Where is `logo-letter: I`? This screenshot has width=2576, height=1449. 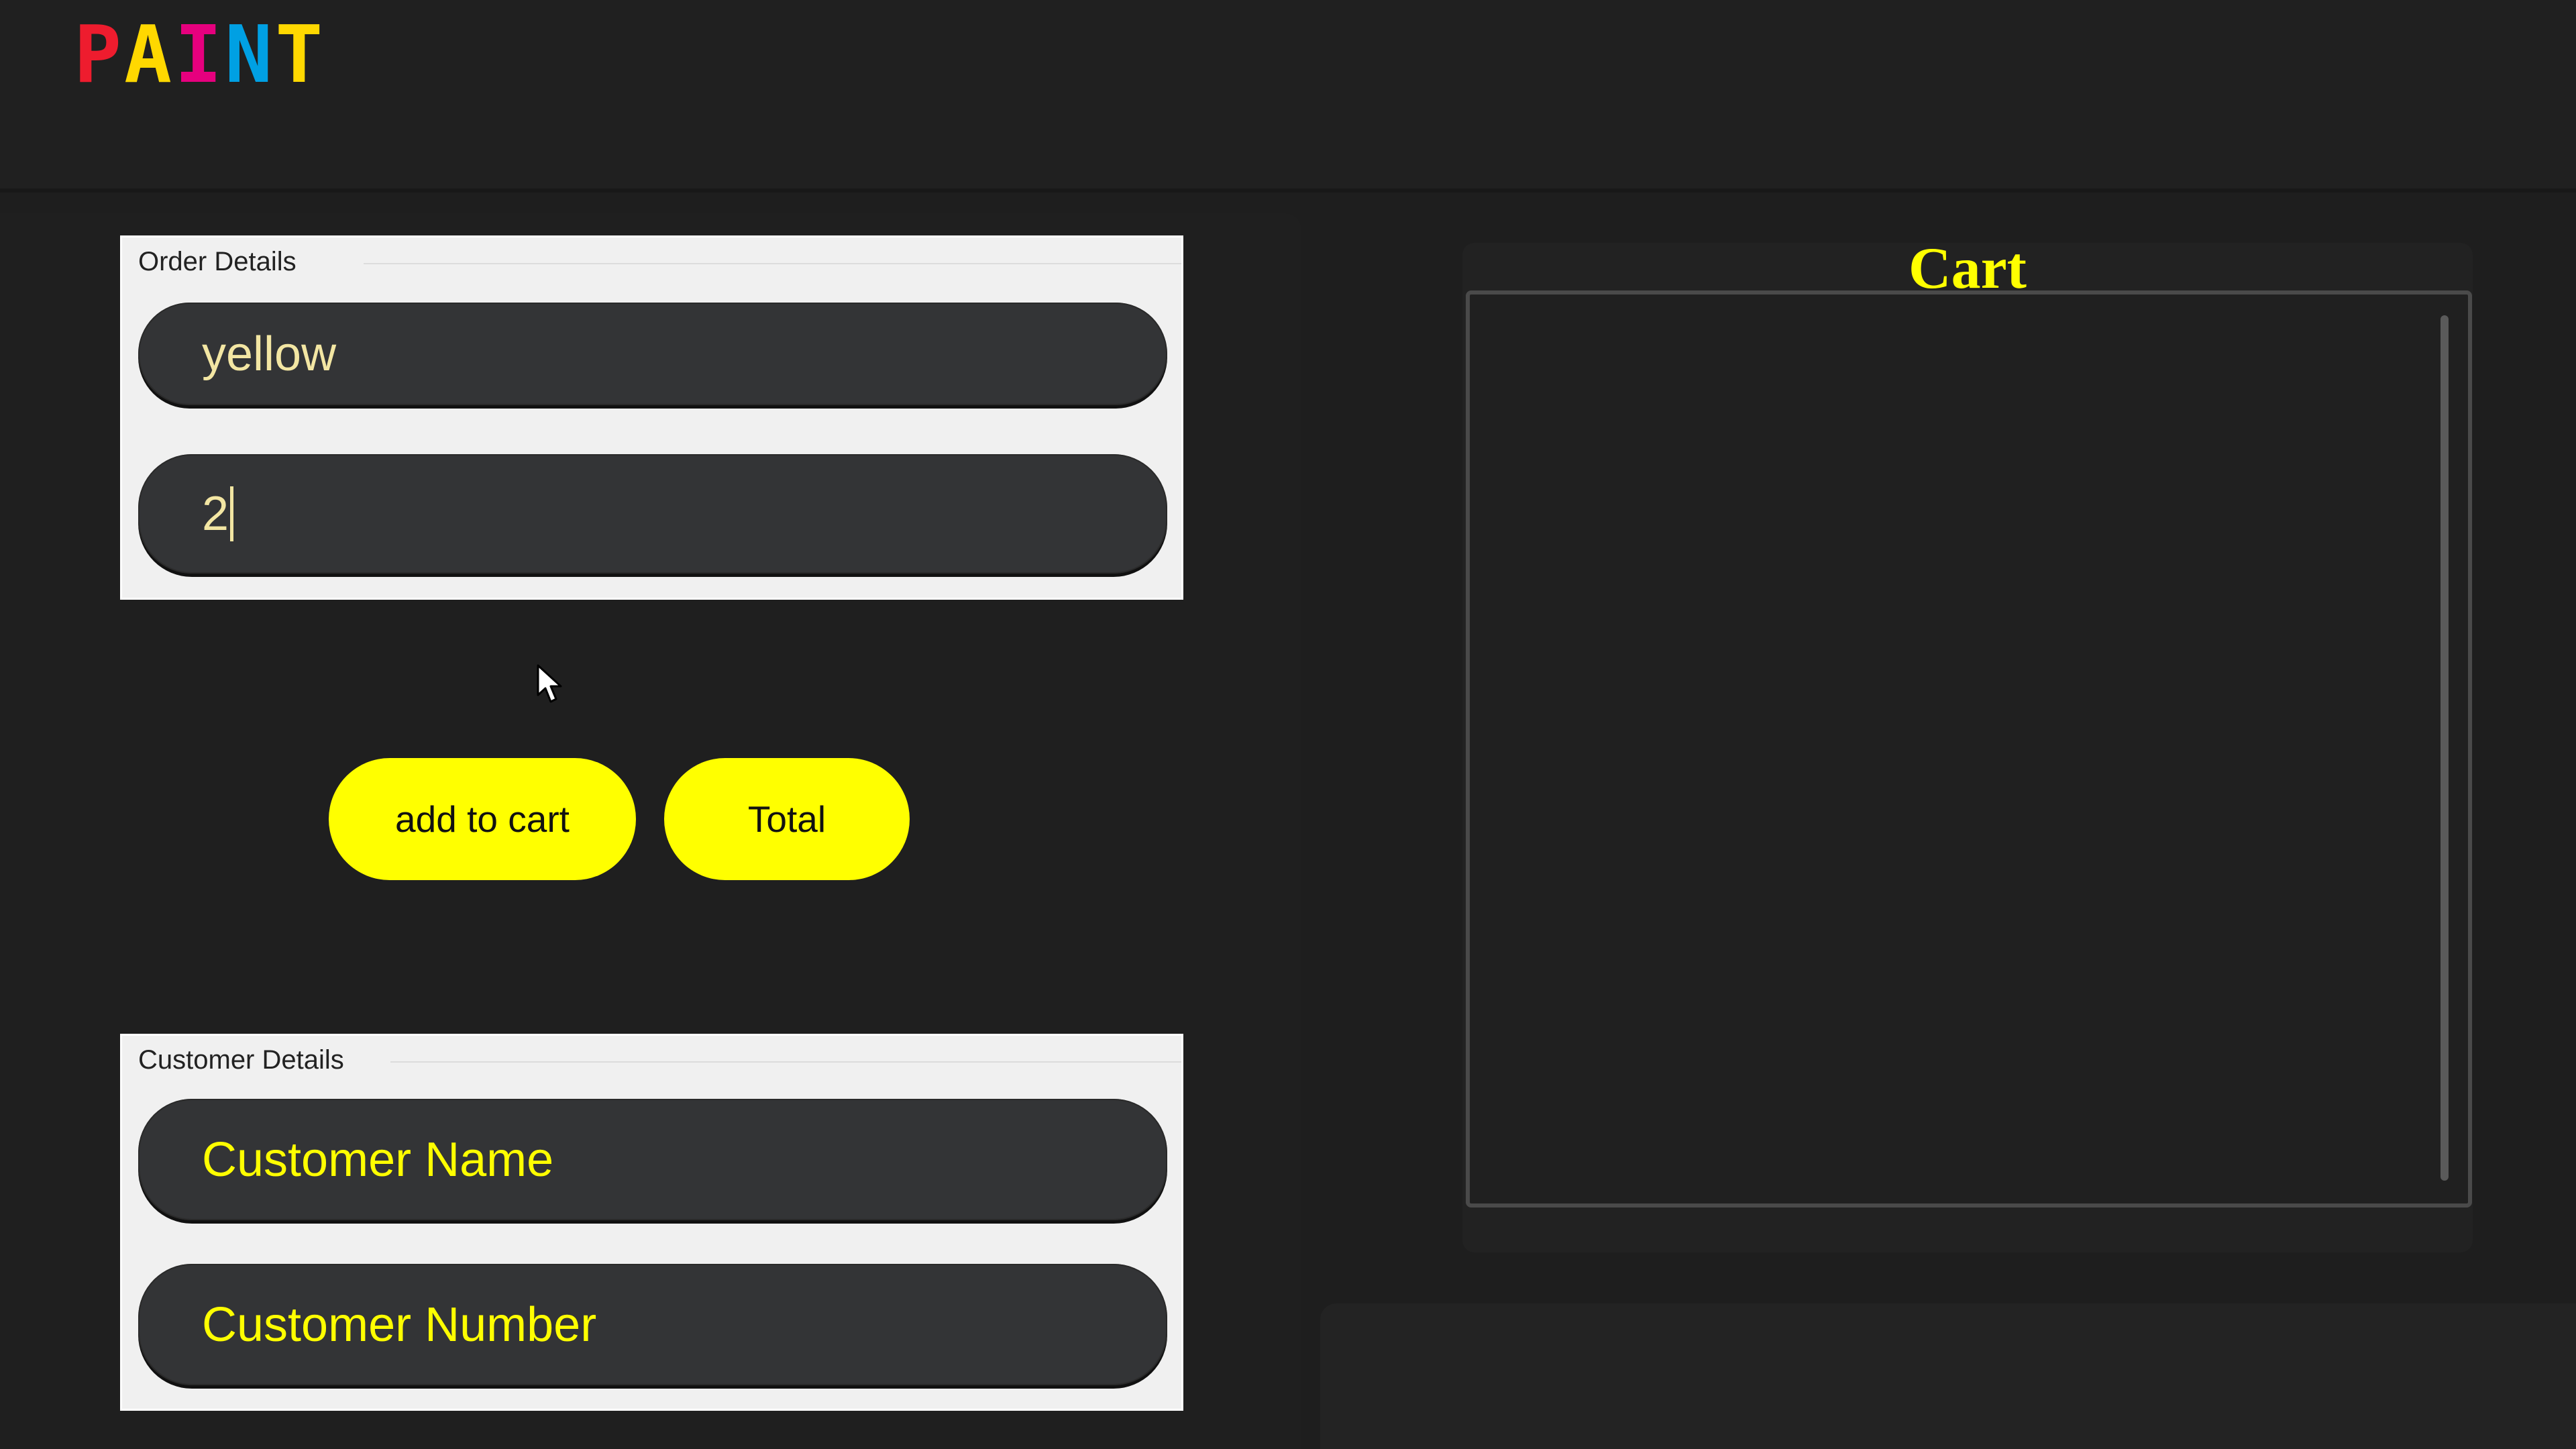 logo-letter: I is located at coordinates (199, 54).